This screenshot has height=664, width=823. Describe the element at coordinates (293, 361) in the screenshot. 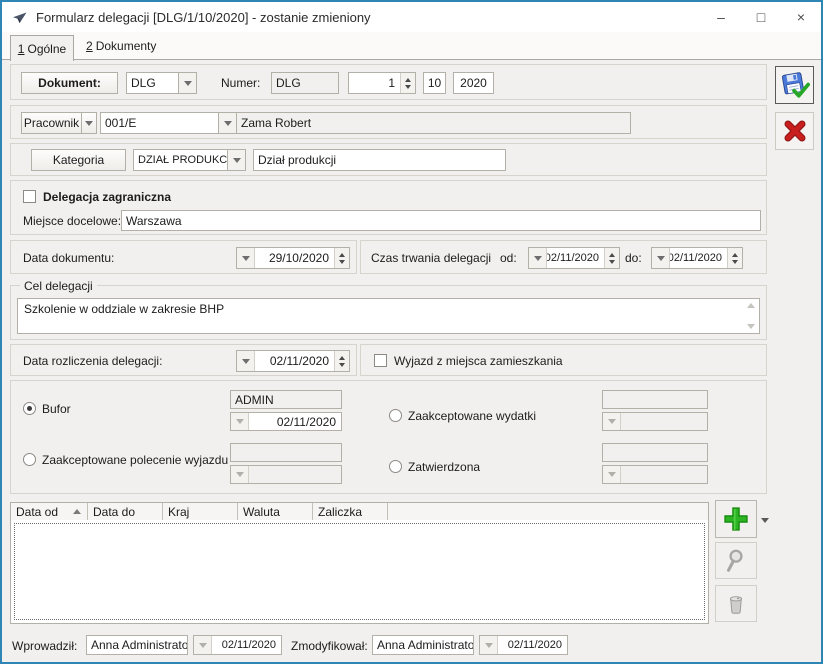

I see `rozliczenie-date-picker: 02/11/2020` at that location.